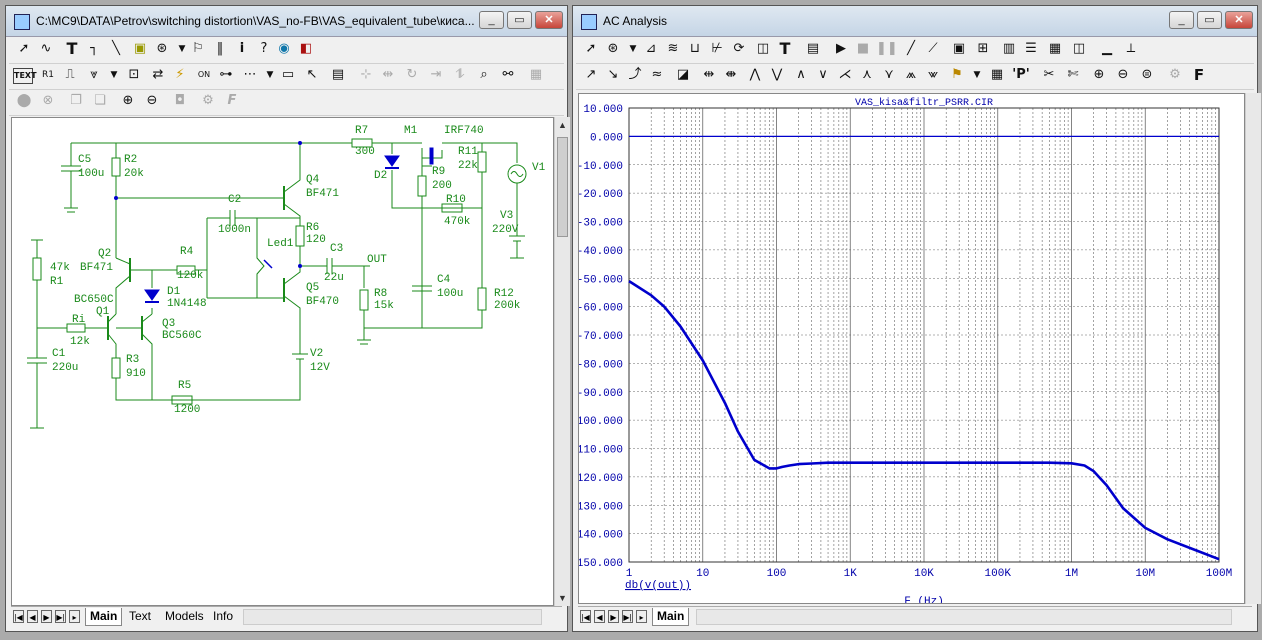  Describe the element at coordinates (613, 49) in the screenshot. I see `component-tool-icon: ⊛` at that location.